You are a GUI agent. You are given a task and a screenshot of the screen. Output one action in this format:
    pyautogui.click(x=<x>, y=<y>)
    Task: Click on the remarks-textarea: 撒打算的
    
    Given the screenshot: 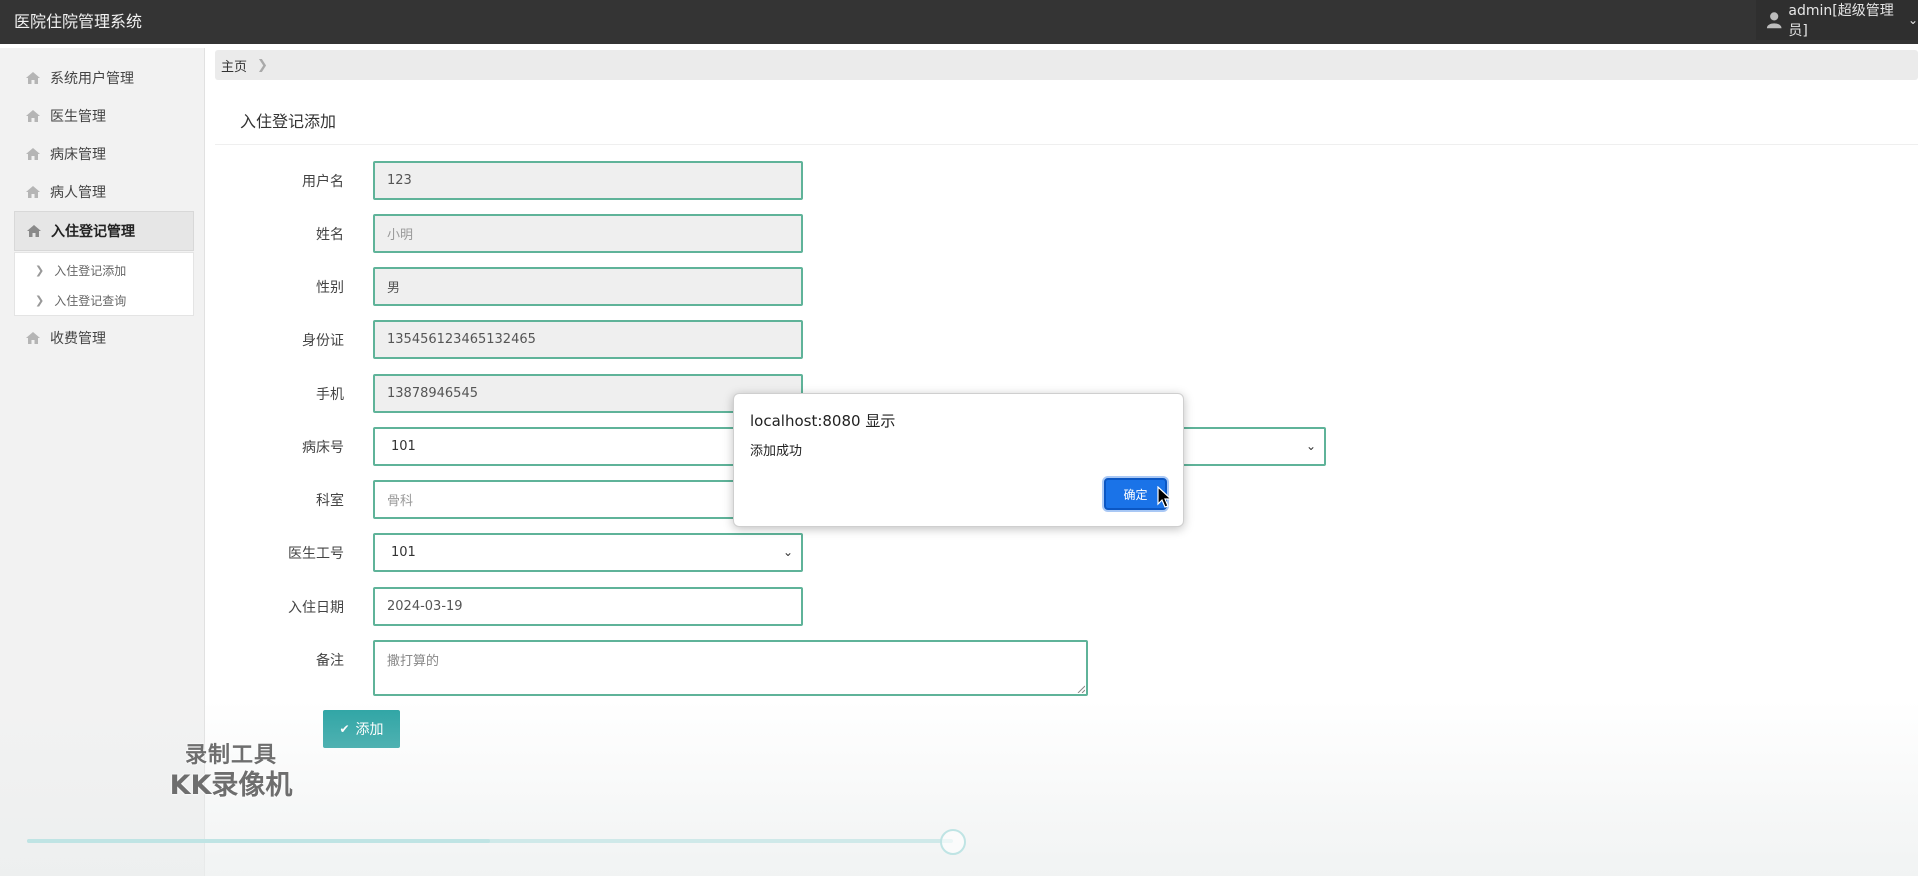 What is the action you would take?
    pyautogui.click(x=730, y=668)
    